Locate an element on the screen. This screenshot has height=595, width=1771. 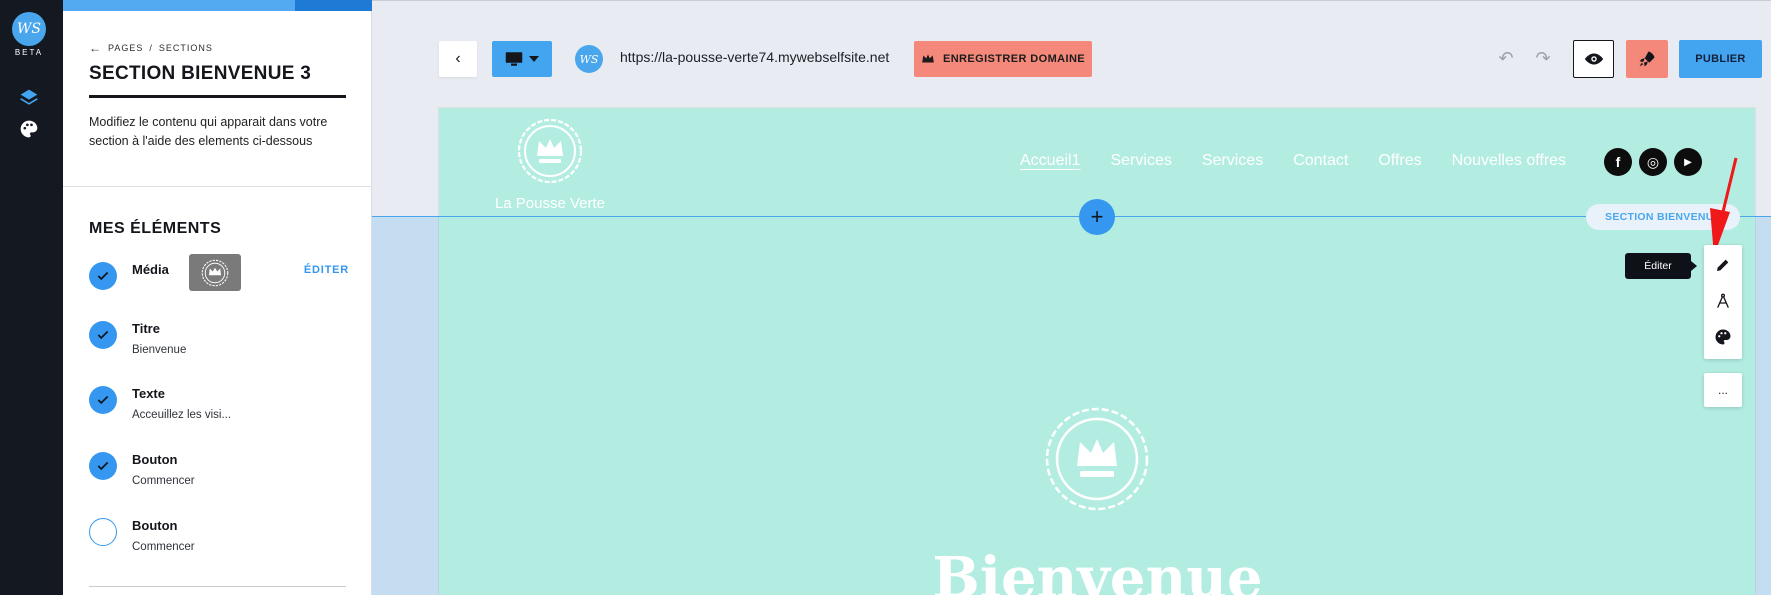
pencil-icon is located at coordinates (1723, 265).